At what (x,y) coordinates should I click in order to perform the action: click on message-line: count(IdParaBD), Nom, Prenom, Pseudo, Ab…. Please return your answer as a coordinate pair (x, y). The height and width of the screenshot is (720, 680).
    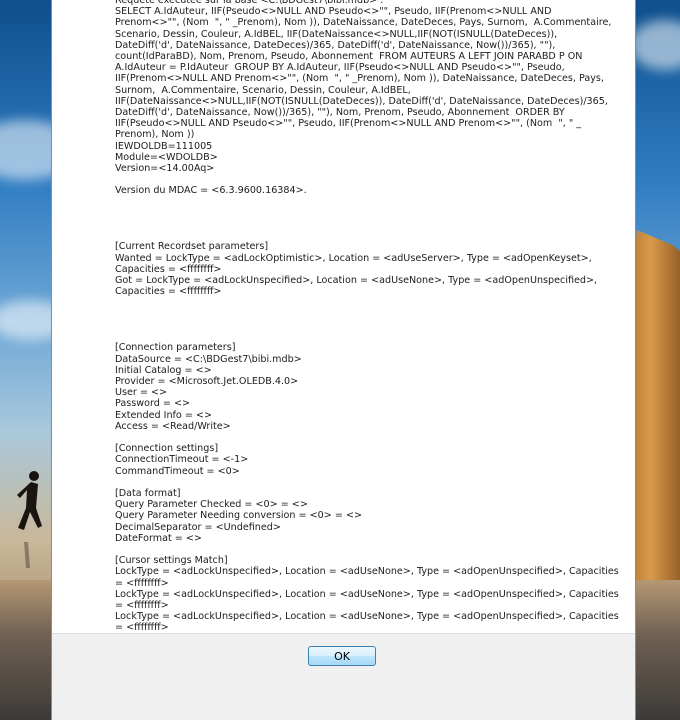
    Looking at the image, I should click on (349, 57).